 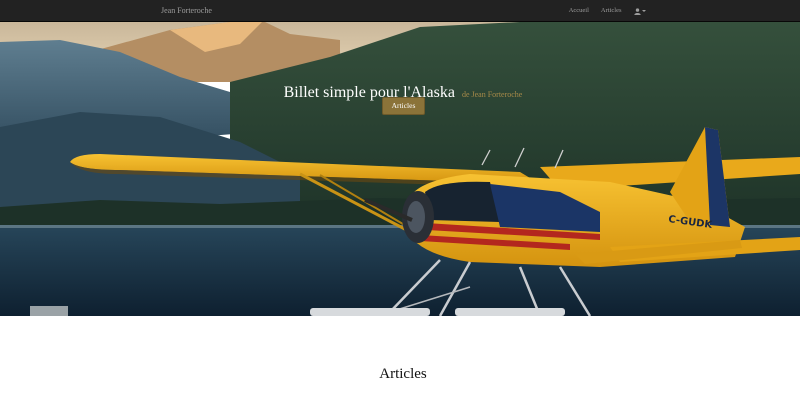 I want to click on articles-button: Articles, so click(x=403, y=106).